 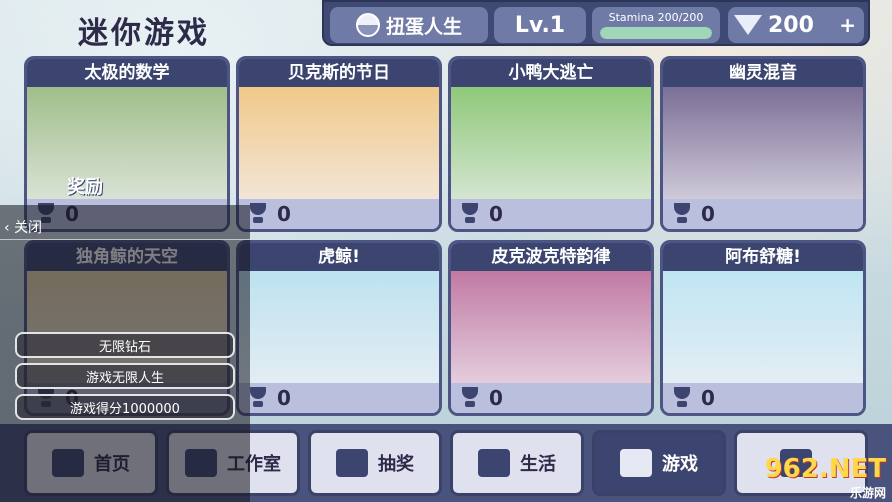 What do you see at coordinates (339, 73) in the screenshot?
I see `minigame-title: 贝克斯的节日` at bounding box center [339, 73].